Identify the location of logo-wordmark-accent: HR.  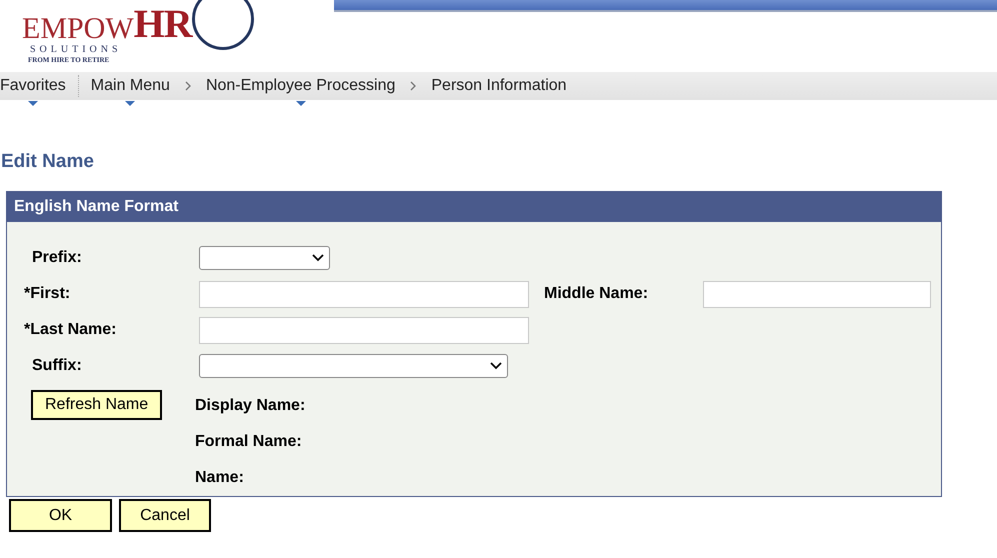
(163, 24).